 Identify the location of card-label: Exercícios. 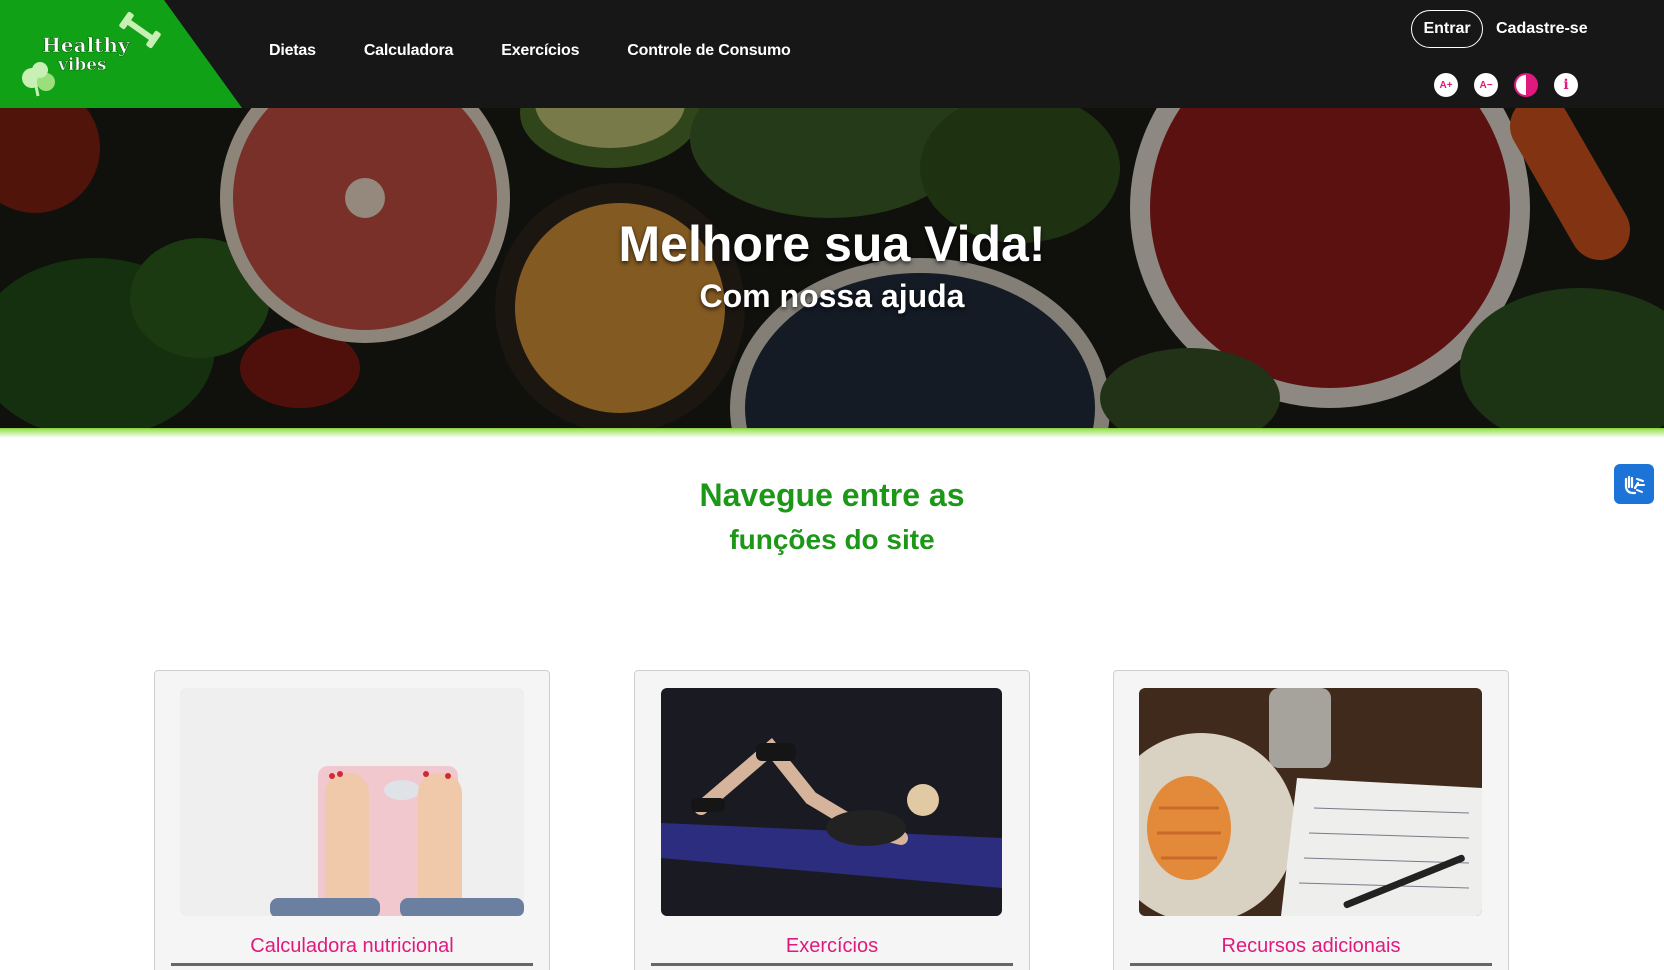
(832, 946).